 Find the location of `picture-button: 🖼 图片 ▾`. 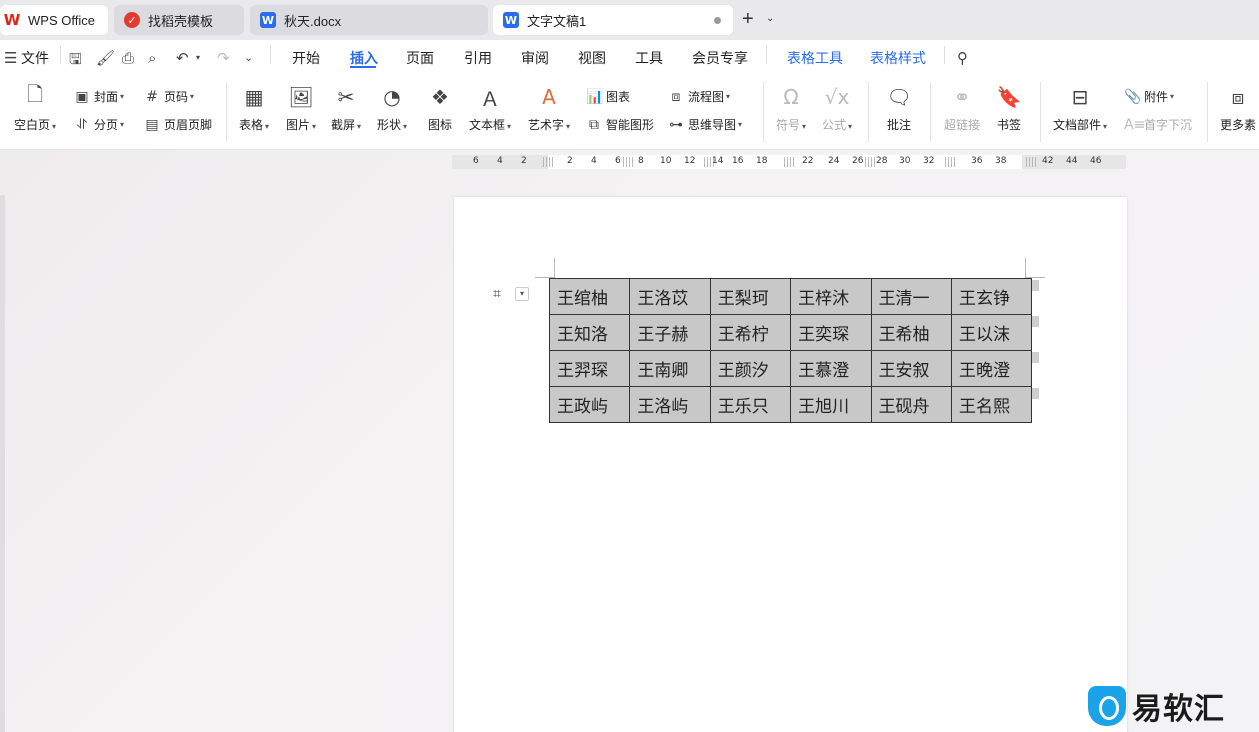

picture-button: 🖼 图片 ▾ is located at coordinates (301, 108).